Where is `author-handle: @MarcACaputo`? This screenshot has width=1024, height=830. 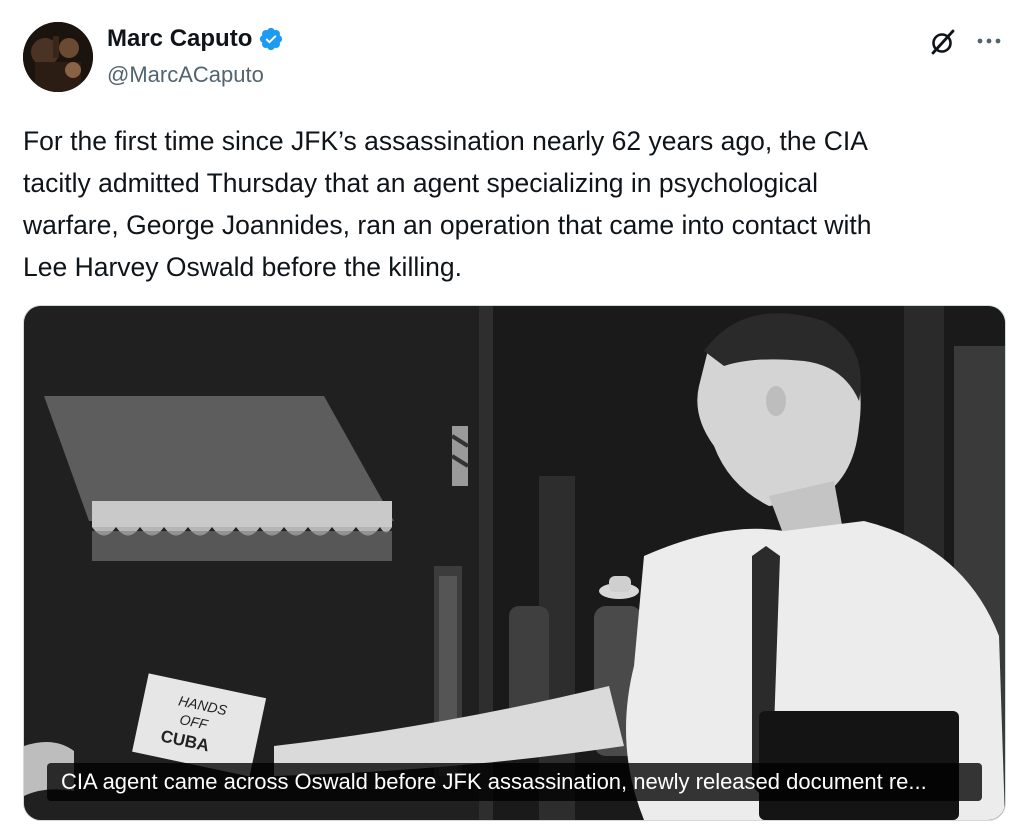 author-handle: @MarcACaputo is located at coordinates (185, 75).